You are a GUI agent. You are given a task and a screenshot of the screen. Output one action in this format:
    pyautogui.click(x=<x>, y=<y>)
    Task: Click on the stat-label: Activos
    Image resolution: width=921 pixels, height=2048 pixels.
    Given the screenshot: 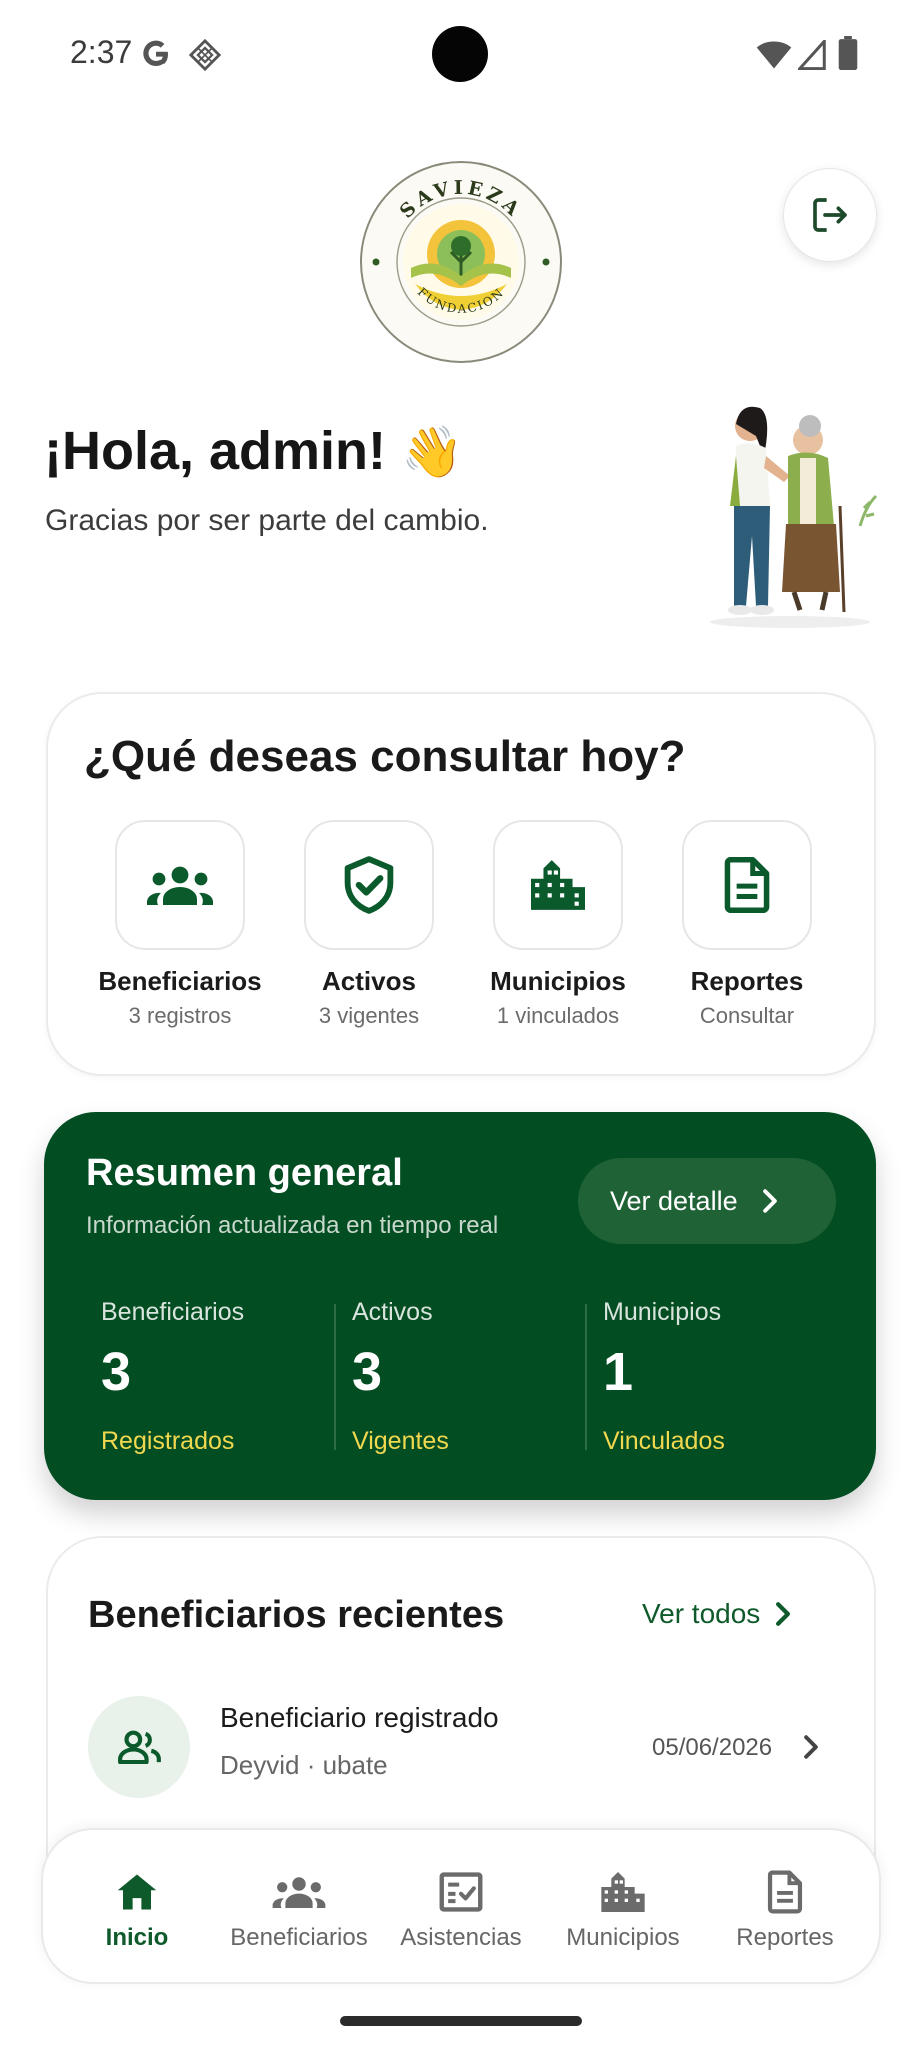 What is the action you would take?
    pyautogui.click(x=392, y=1312)
    